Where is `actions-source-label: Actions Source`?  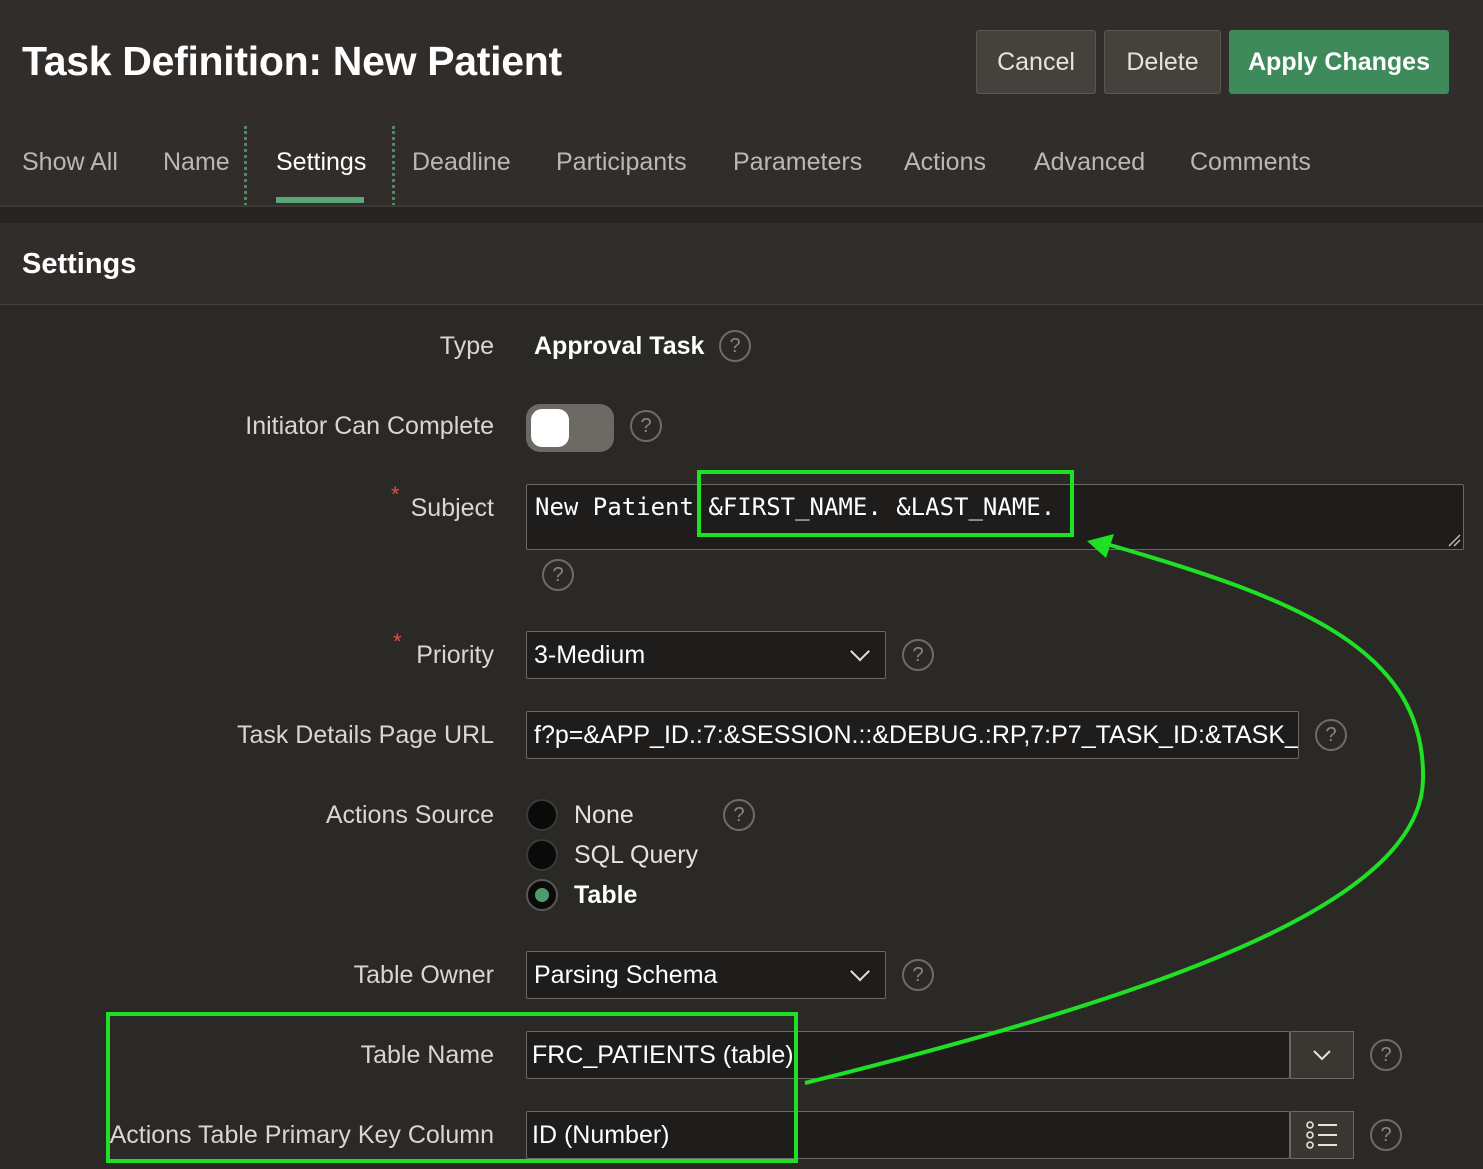 actions-source-label: Actions Source is located at coordinates (409, 815).